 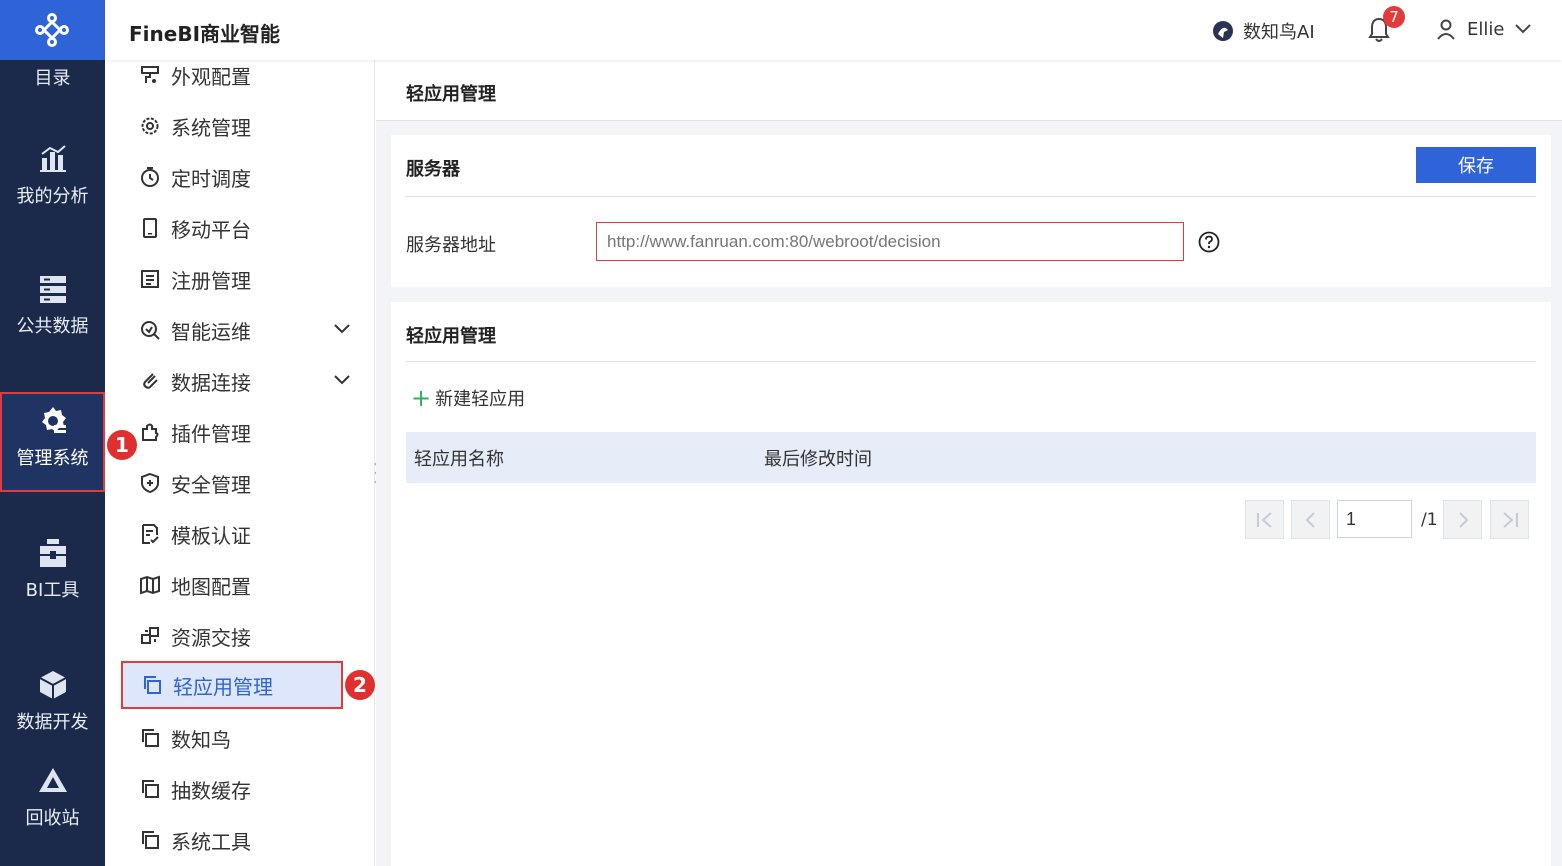 I want to click on menu-item-label: 外观配置, so click(x=211, y=76).